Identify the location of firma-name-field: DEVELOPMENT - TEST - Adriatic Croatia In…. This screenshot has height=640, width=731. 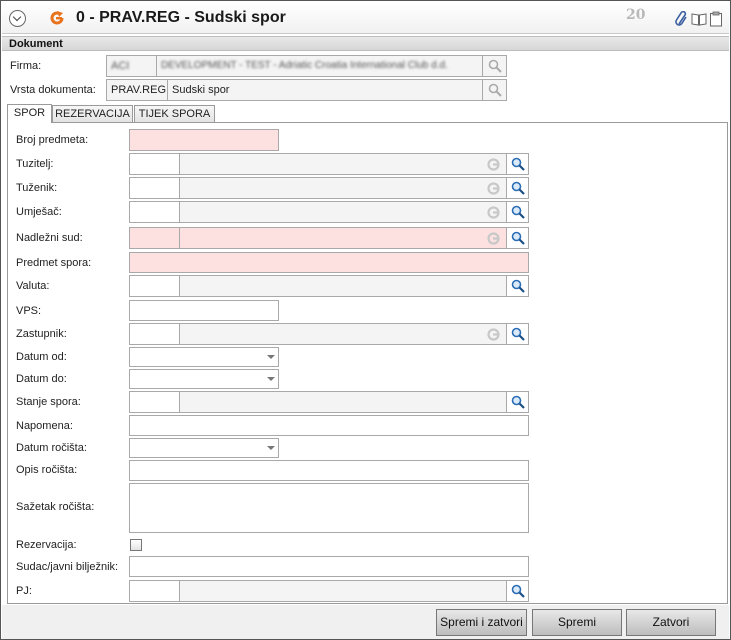
(319, 66).